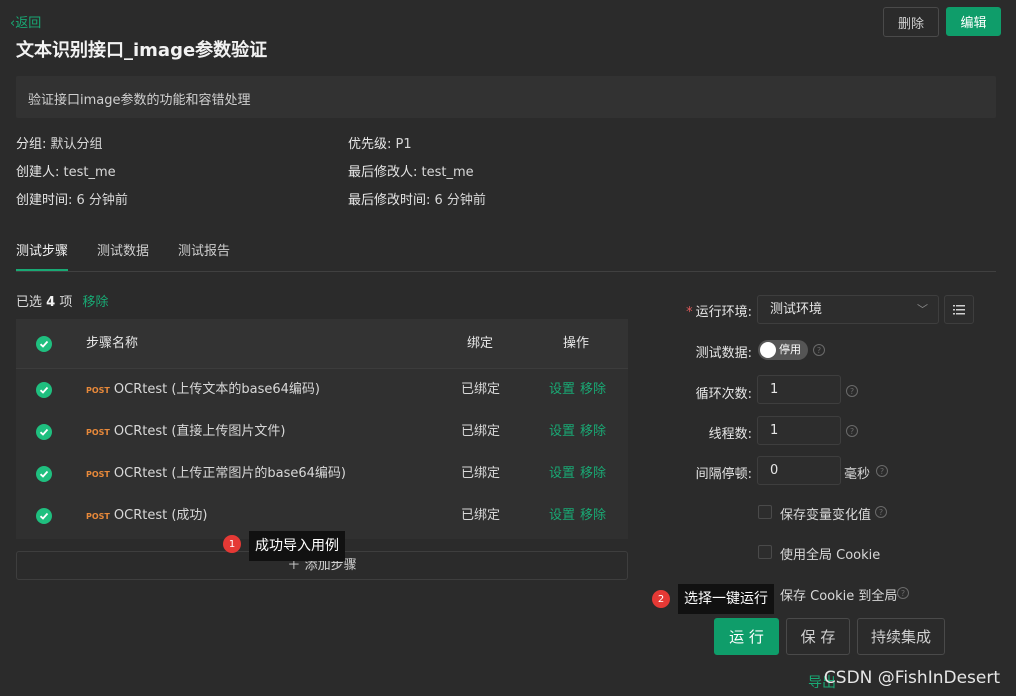 Image resolution: width=1016 pixels, height=696 pixels. I want to click on save-variable-checkbox, so click(765, 512).